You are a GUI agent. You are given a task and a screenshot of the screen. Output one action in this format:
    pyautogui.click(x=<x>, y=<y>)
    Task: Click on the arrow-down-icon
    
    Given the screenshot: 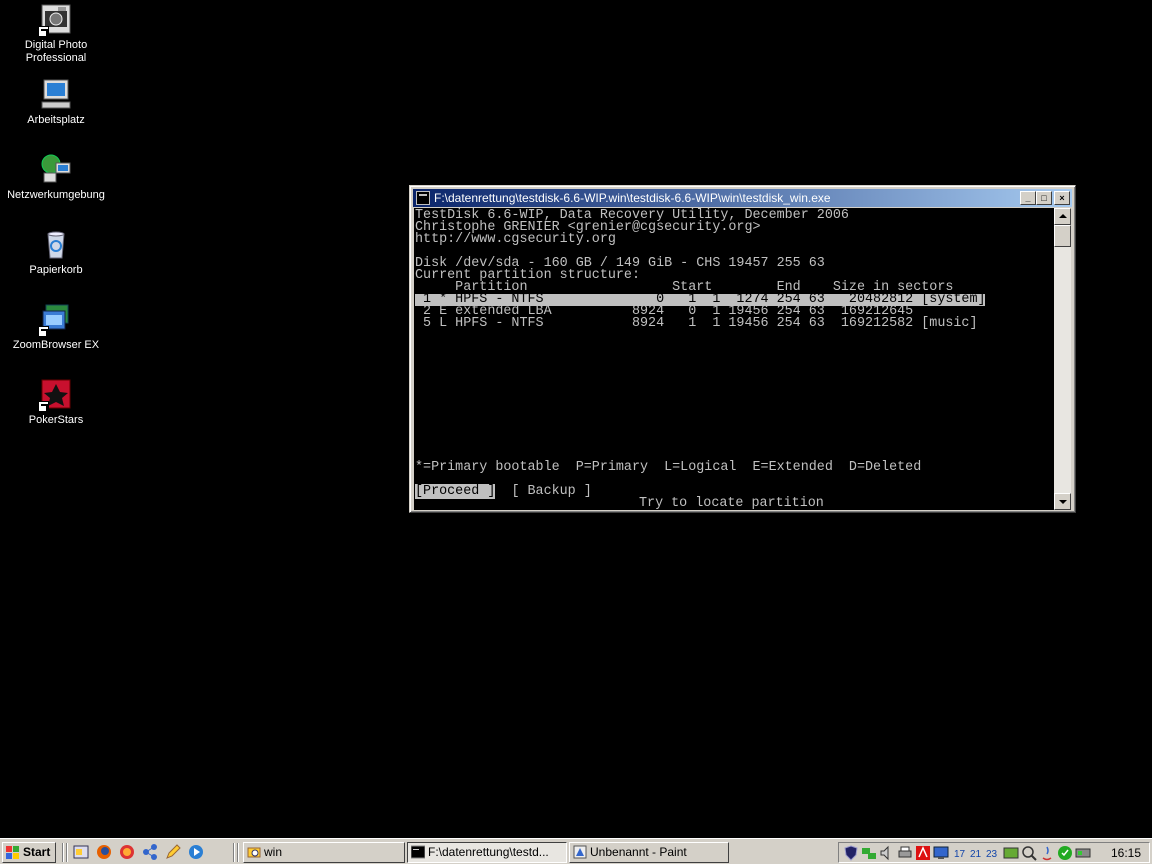 What is the action you would take?
    pyautogui.click(x=1063, y=502)
    